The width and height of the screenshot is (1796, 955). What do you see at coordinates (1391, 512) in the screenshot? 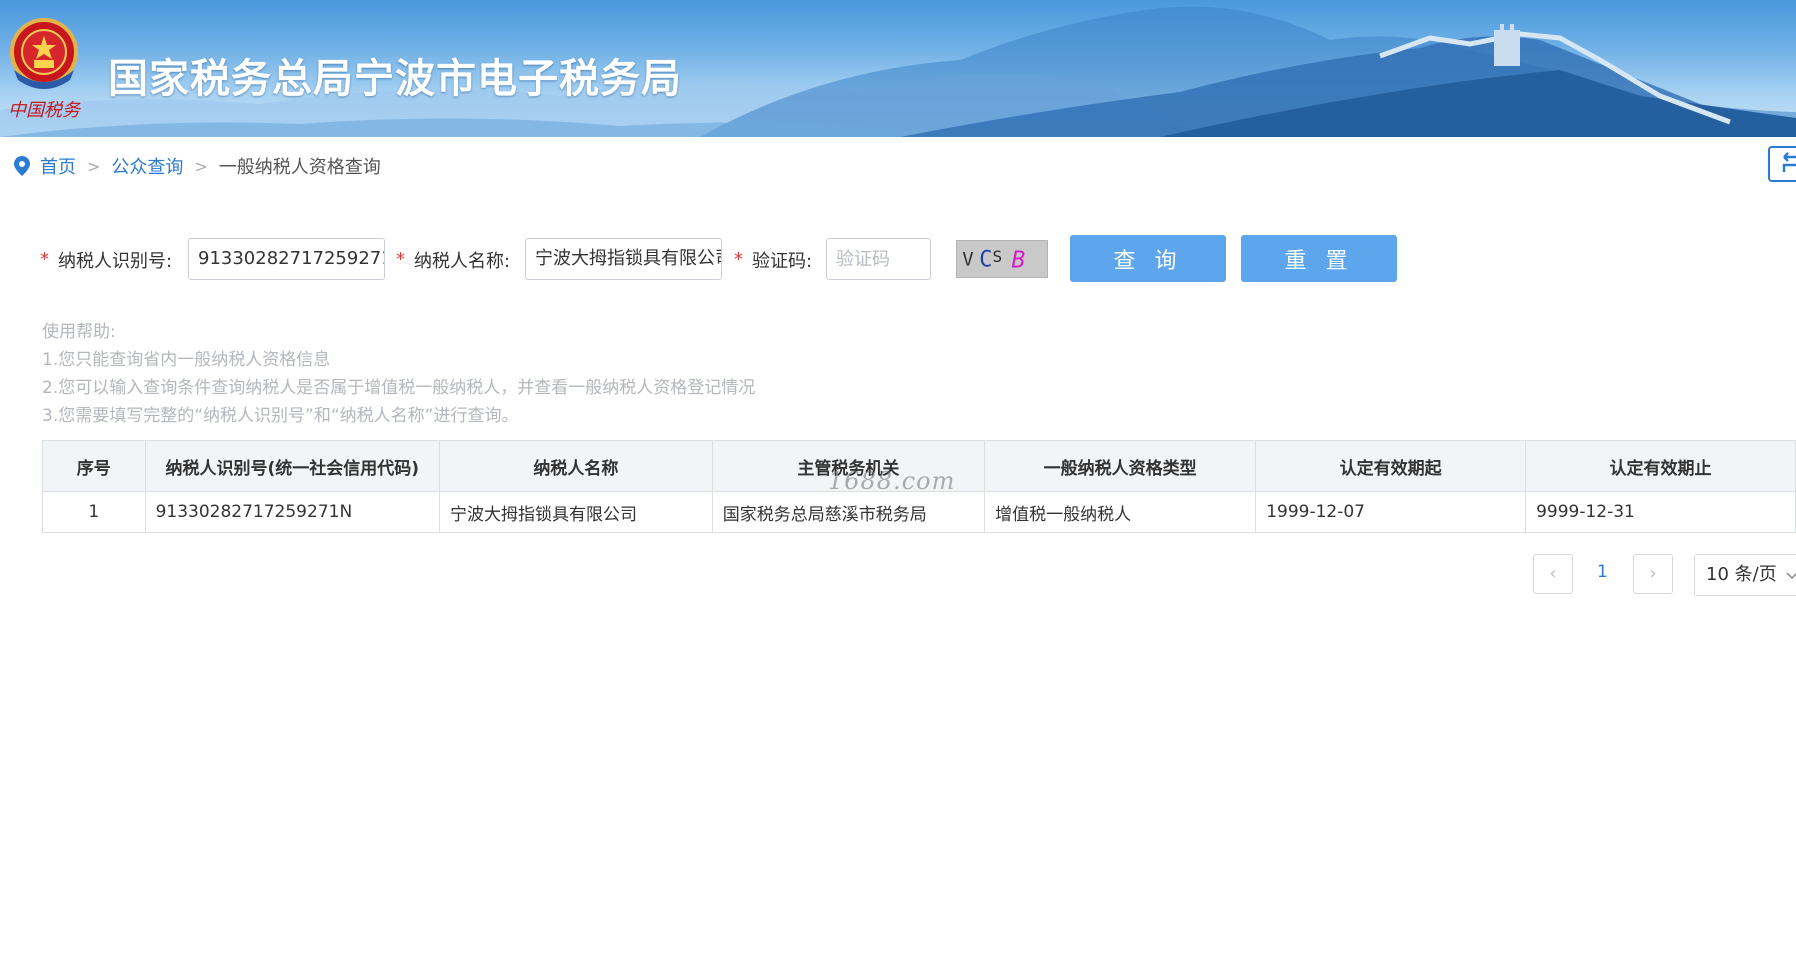
I see `cell-valid-from: 1999-12-07` at bounding box center [1391, 512].